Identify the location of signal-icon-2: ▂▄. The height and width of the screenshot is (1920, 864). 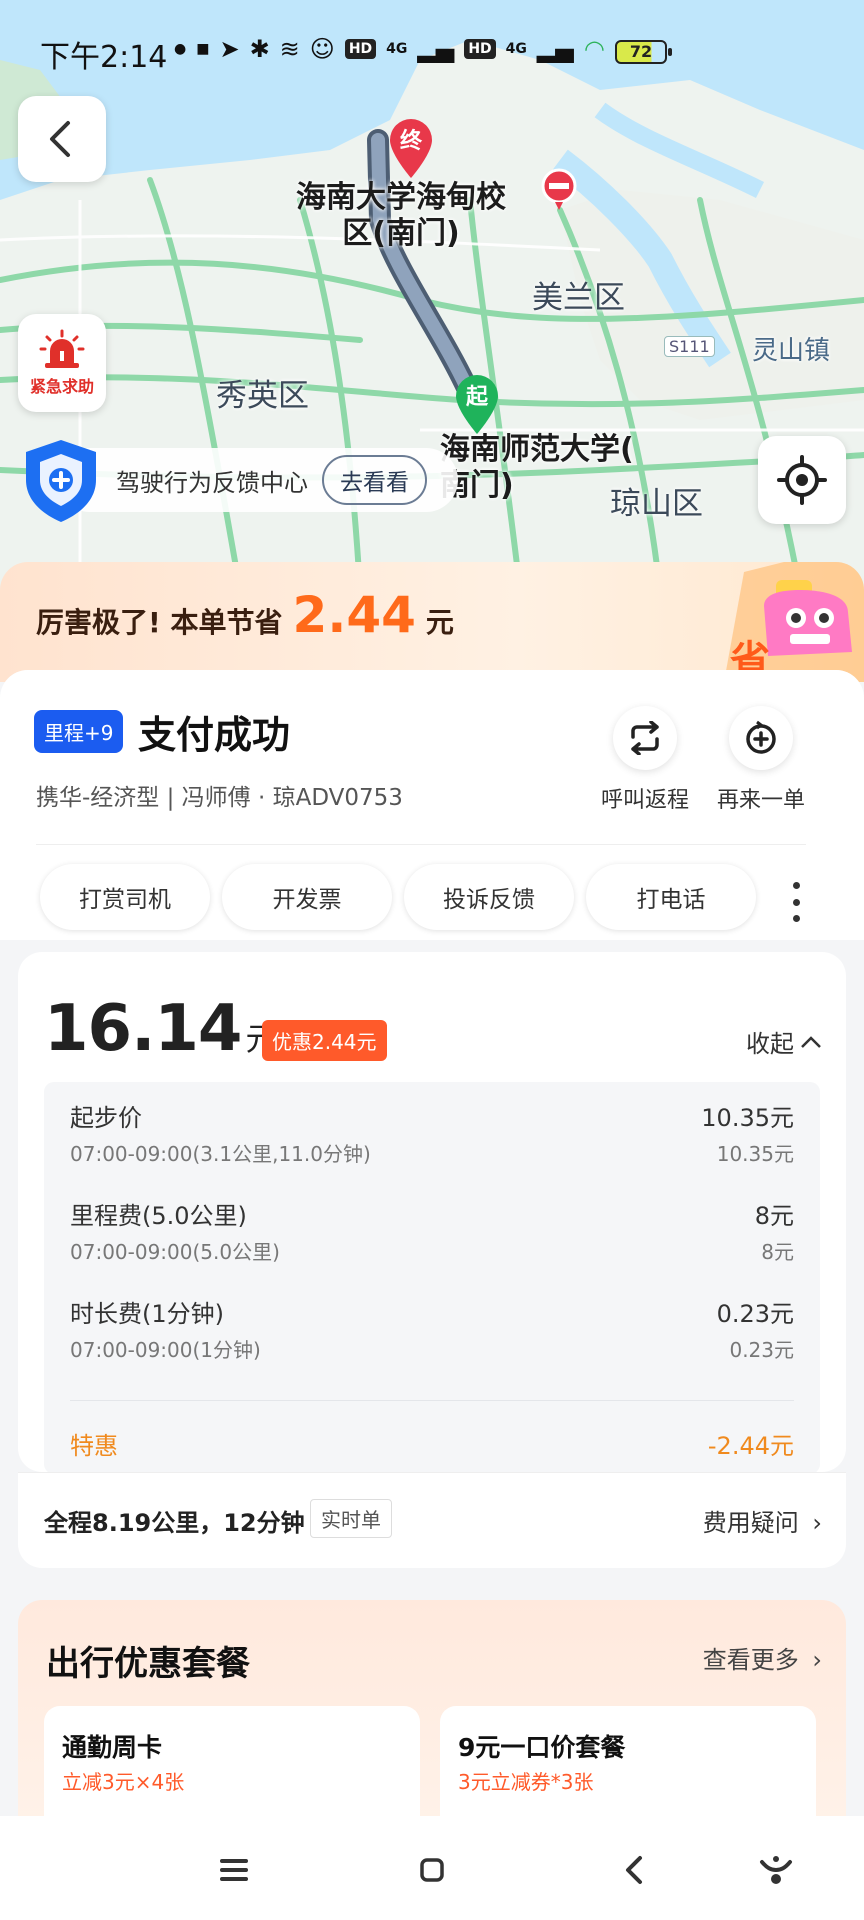
(555, 49).